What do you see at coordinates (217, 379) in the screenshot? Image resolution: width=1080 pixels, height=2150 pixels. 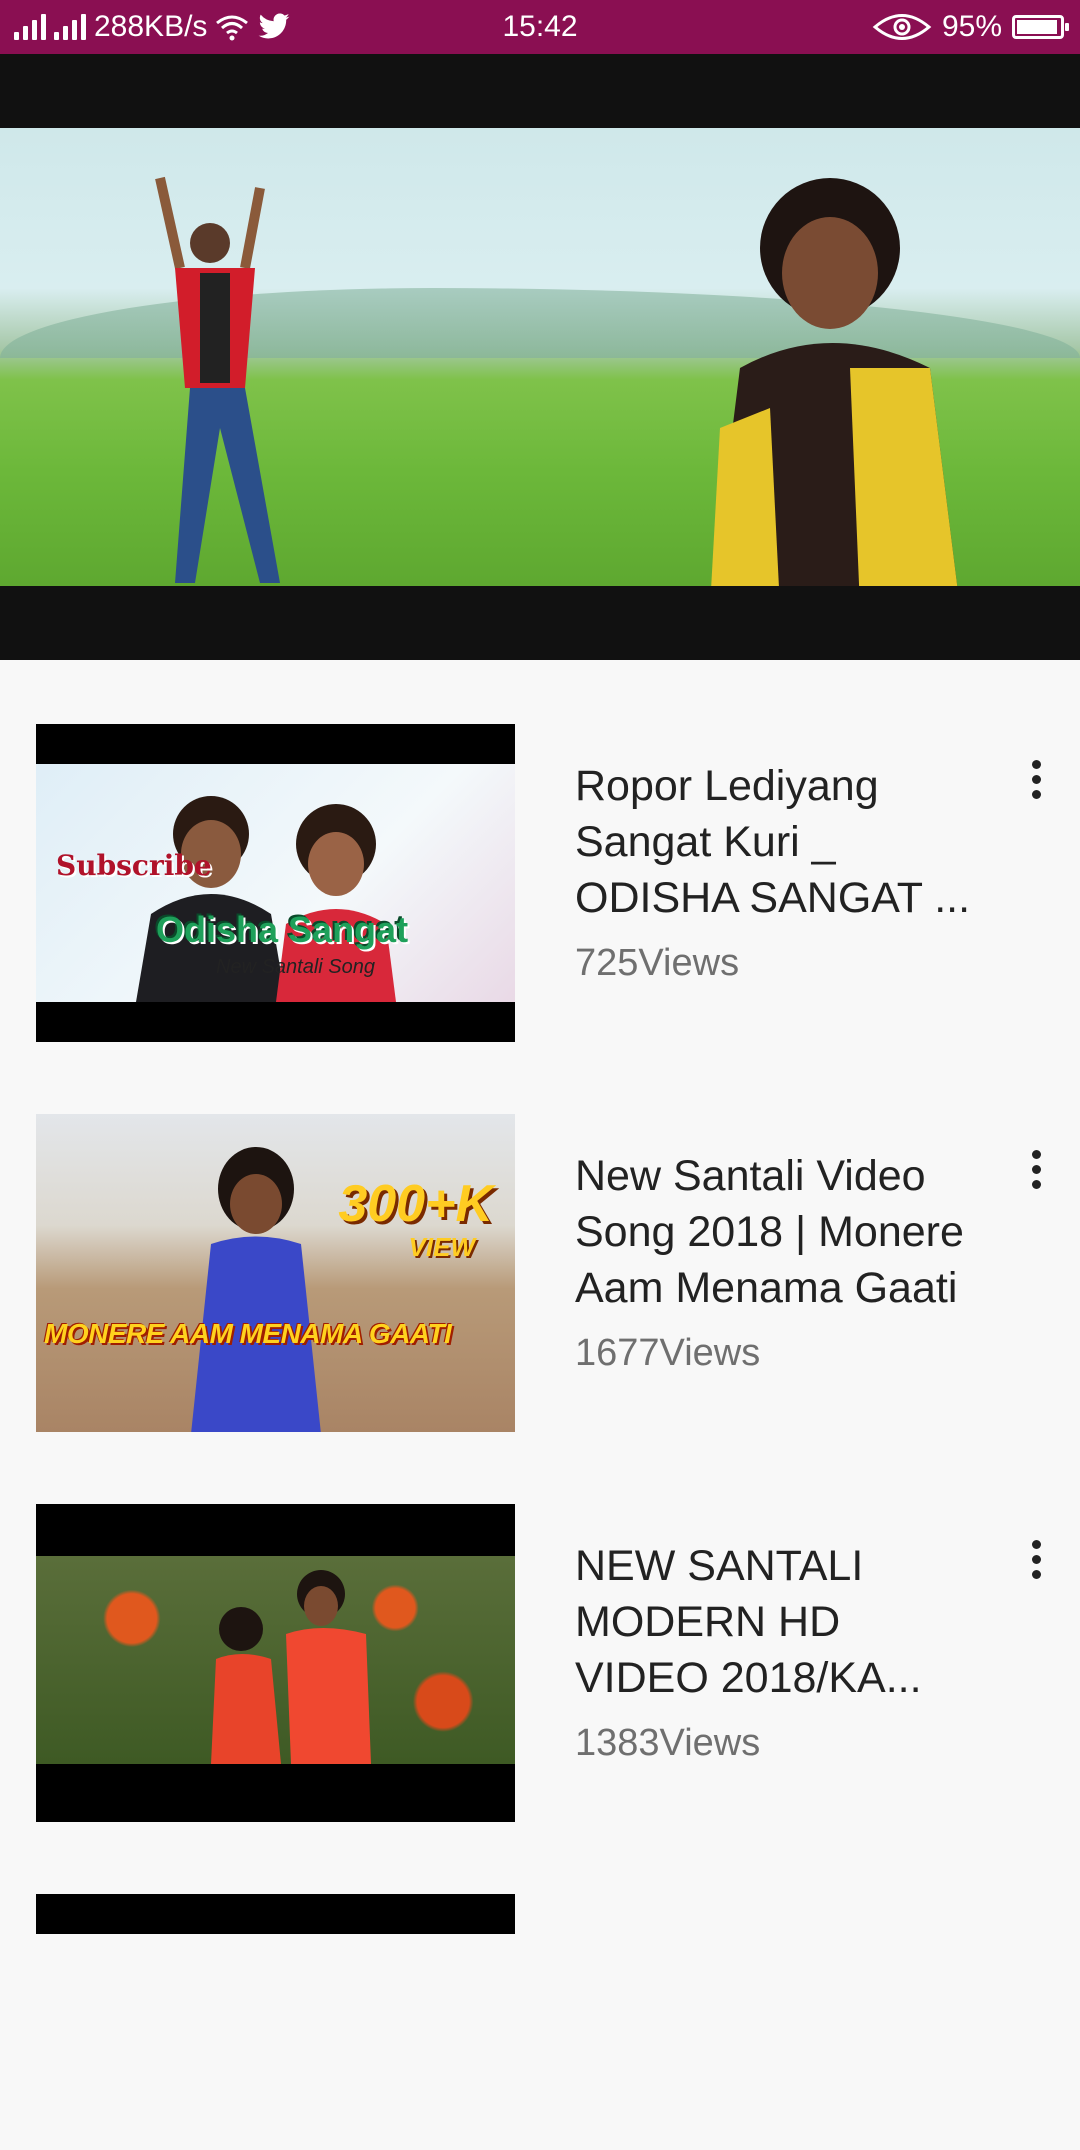 I see `video-person-man` at bounding box center [217, 379].